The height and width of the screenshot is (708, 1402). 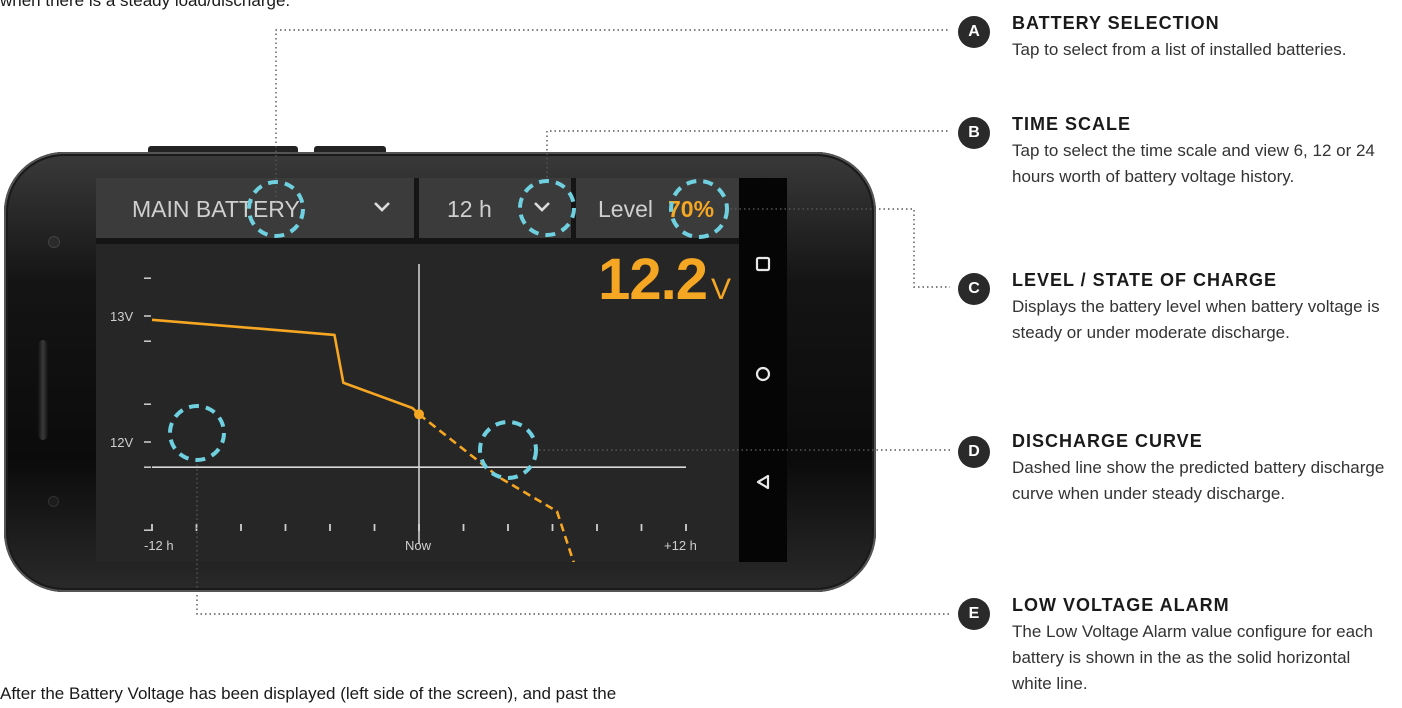 I want to click on annotation-title: DISCHARGE CURVE, so click(x=1107, y=441).